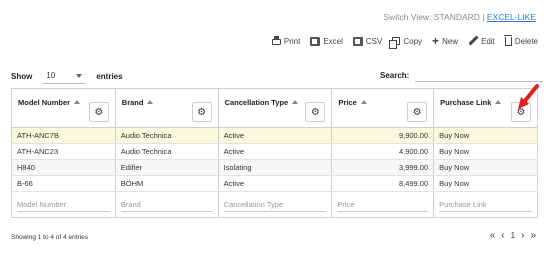  I want to click on cell-model-number: ATH-ANC7B, so click(63, 135).